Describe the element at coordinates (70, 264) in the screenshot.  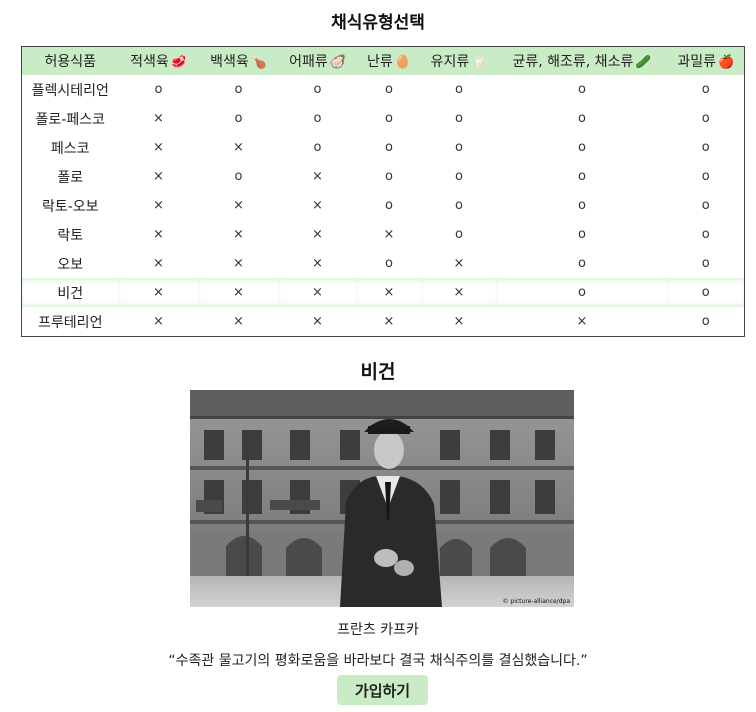
I see `diet-type-name: 오보` at that location.